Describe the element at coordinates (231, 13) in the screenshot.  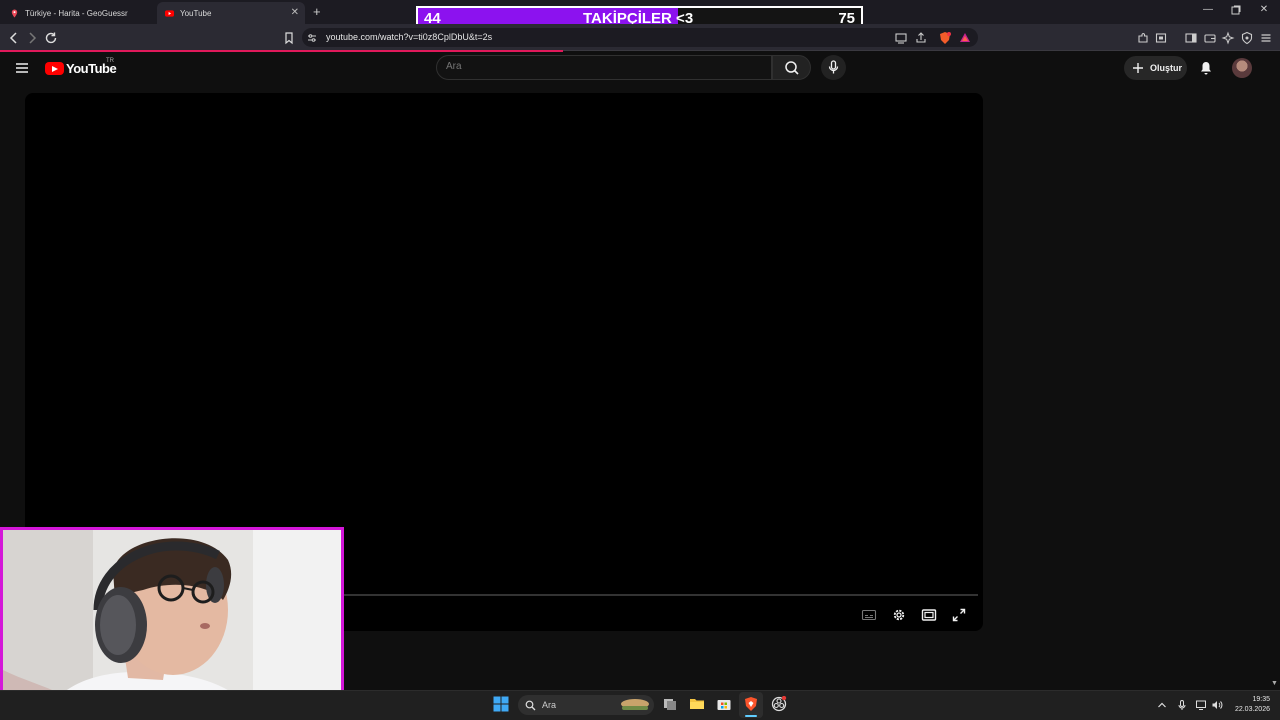
I see `tab-youtube: YouTube ✕` at that location.